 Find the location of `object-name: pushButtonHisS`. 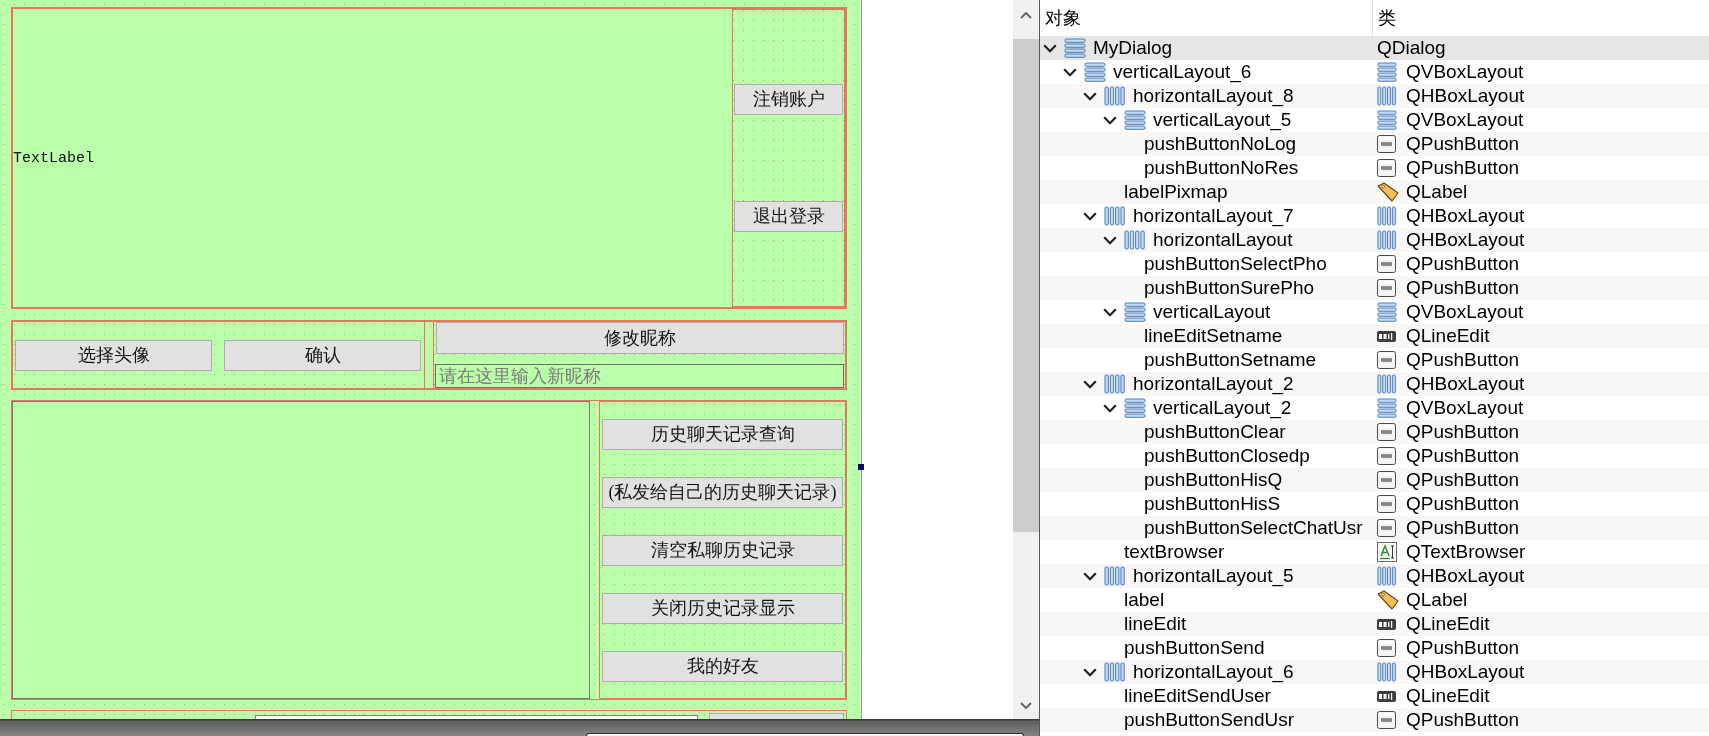

object-name: pushButtonHisS is located at coordinates (1212, 504).